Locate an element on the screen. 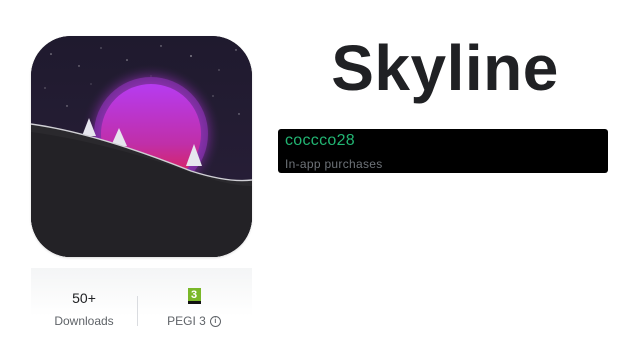  stats-bar: 50+ Downloads 3 PEGI 3i is located at coordinates (141, 308).